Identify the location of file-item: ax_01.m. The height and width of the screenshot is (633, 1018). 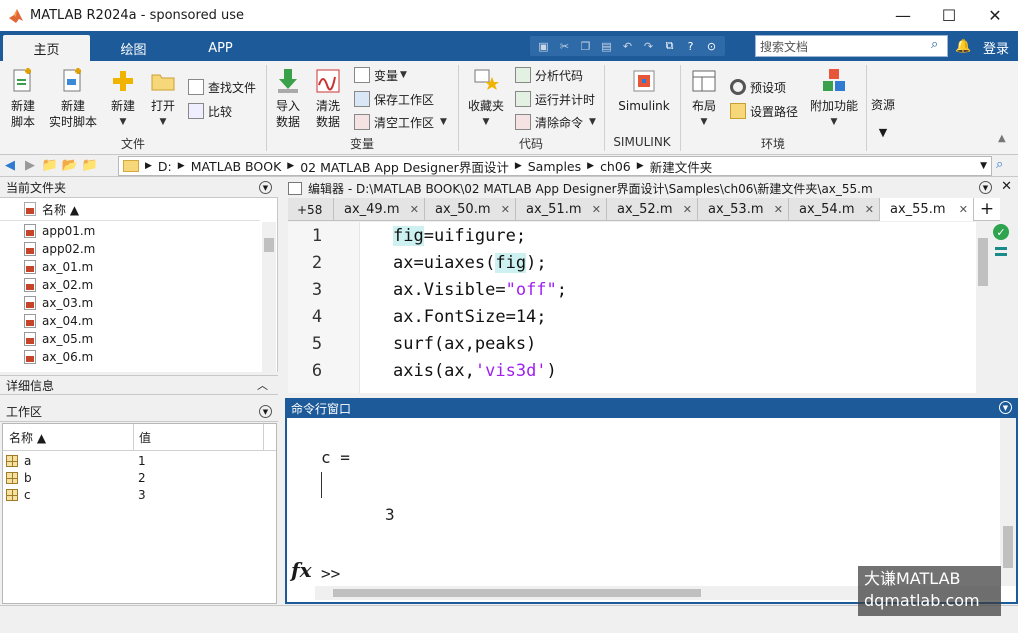
(58, 267).